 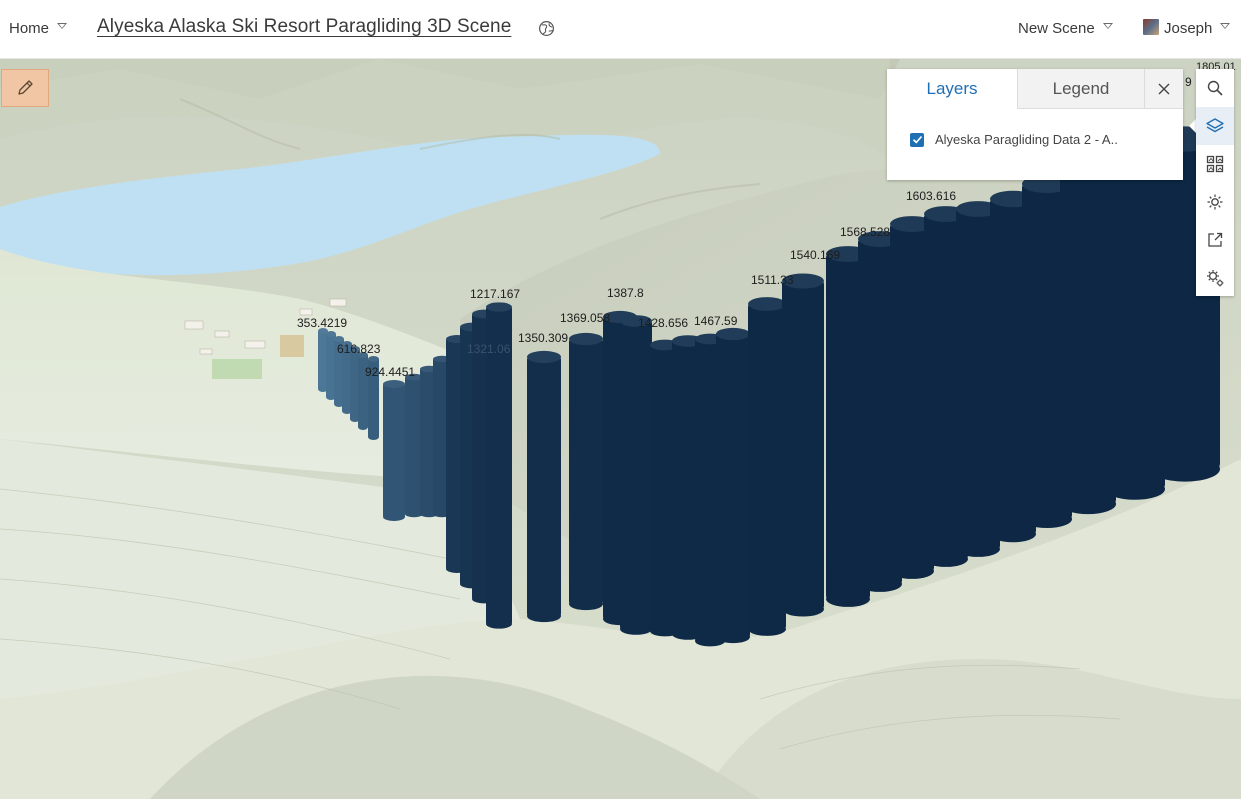 I want to click on elevation-label: 1603.616, so click(x=931, y=196).